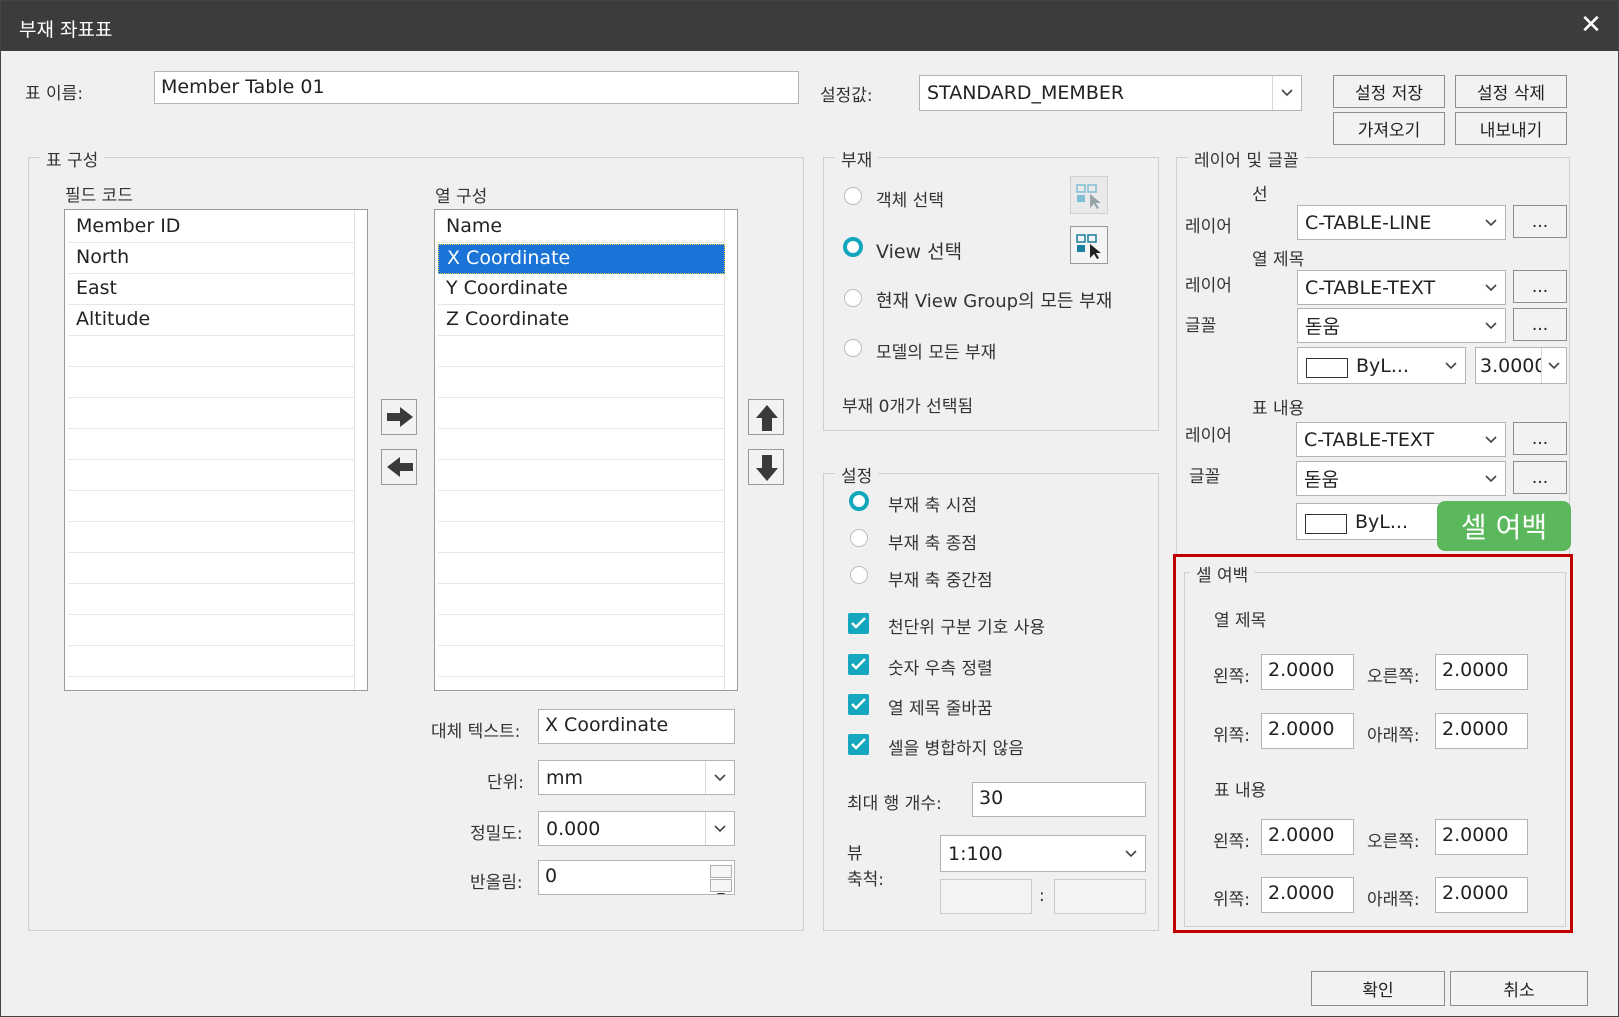 This screenshot has height=1017, width=1619. I want to click on right-align-checkbox, so click(858, 664).